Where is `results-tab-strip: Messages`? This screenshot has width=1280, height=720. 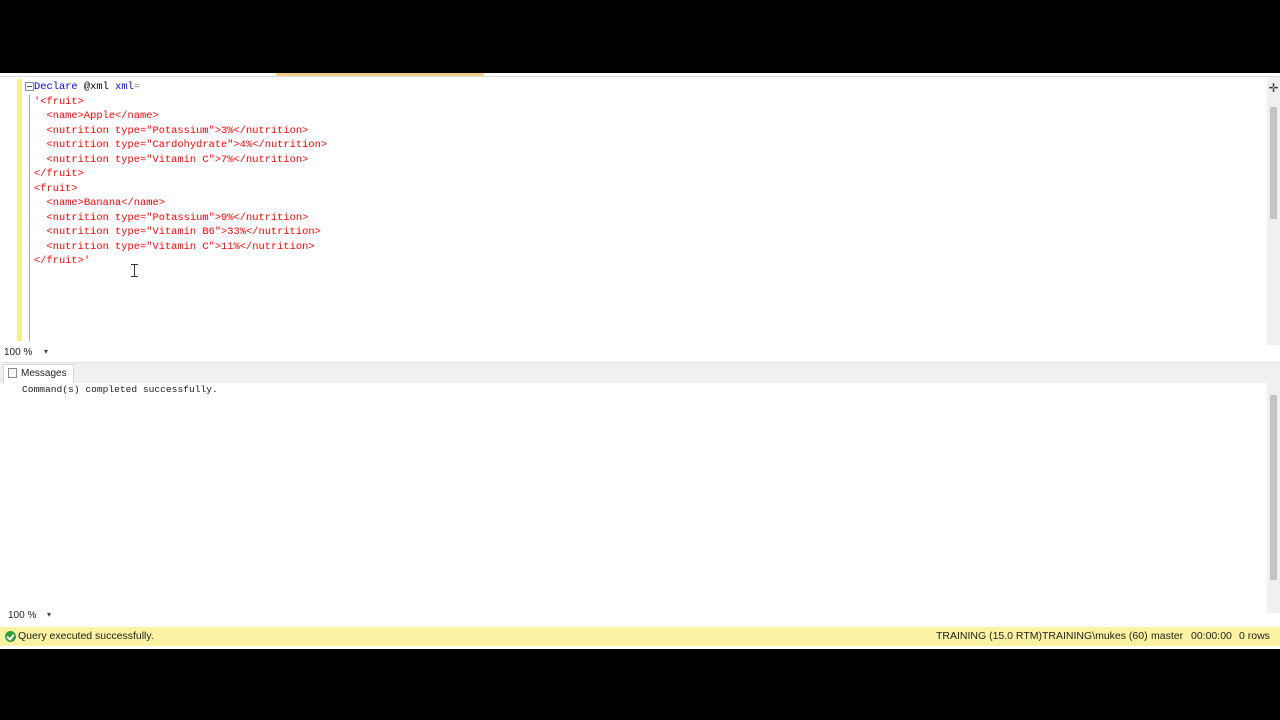 results-tab-strip: Messages is located at coordinates (640, 372).